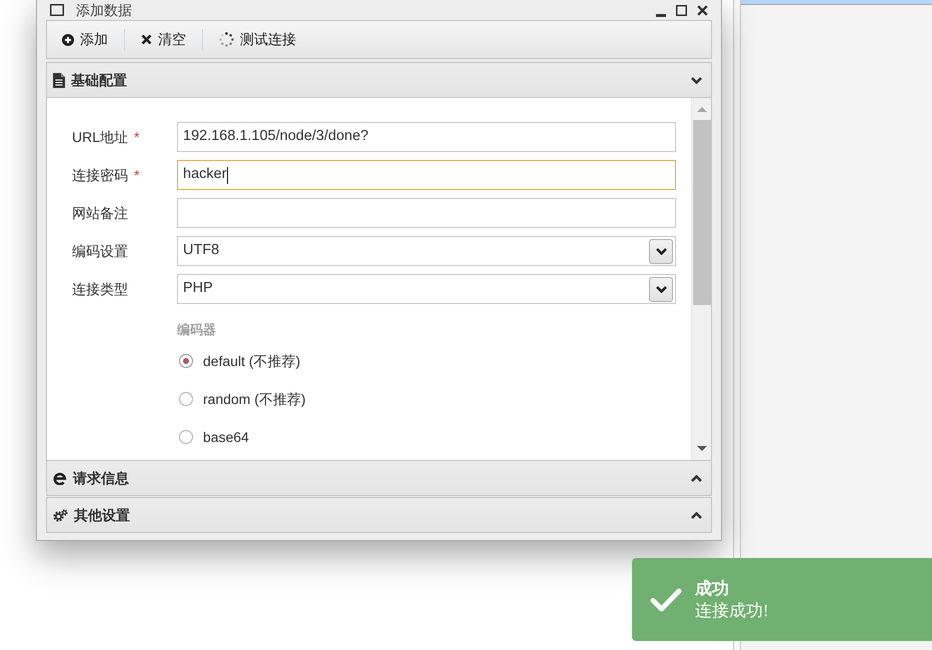 This screenshot has width=932, height=650. Describe the element at coordinates (101, 478) in the screenshot. I see `section-title: 请求信息` at that location.